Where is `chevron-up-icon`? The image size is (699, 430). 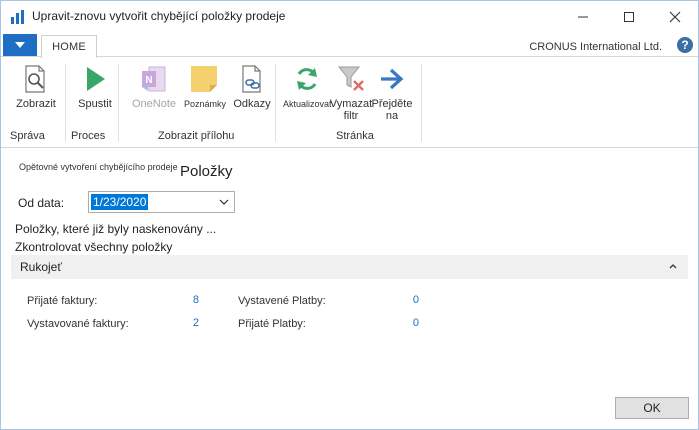 chevron-up-icon is located at coordinates (673, 266).